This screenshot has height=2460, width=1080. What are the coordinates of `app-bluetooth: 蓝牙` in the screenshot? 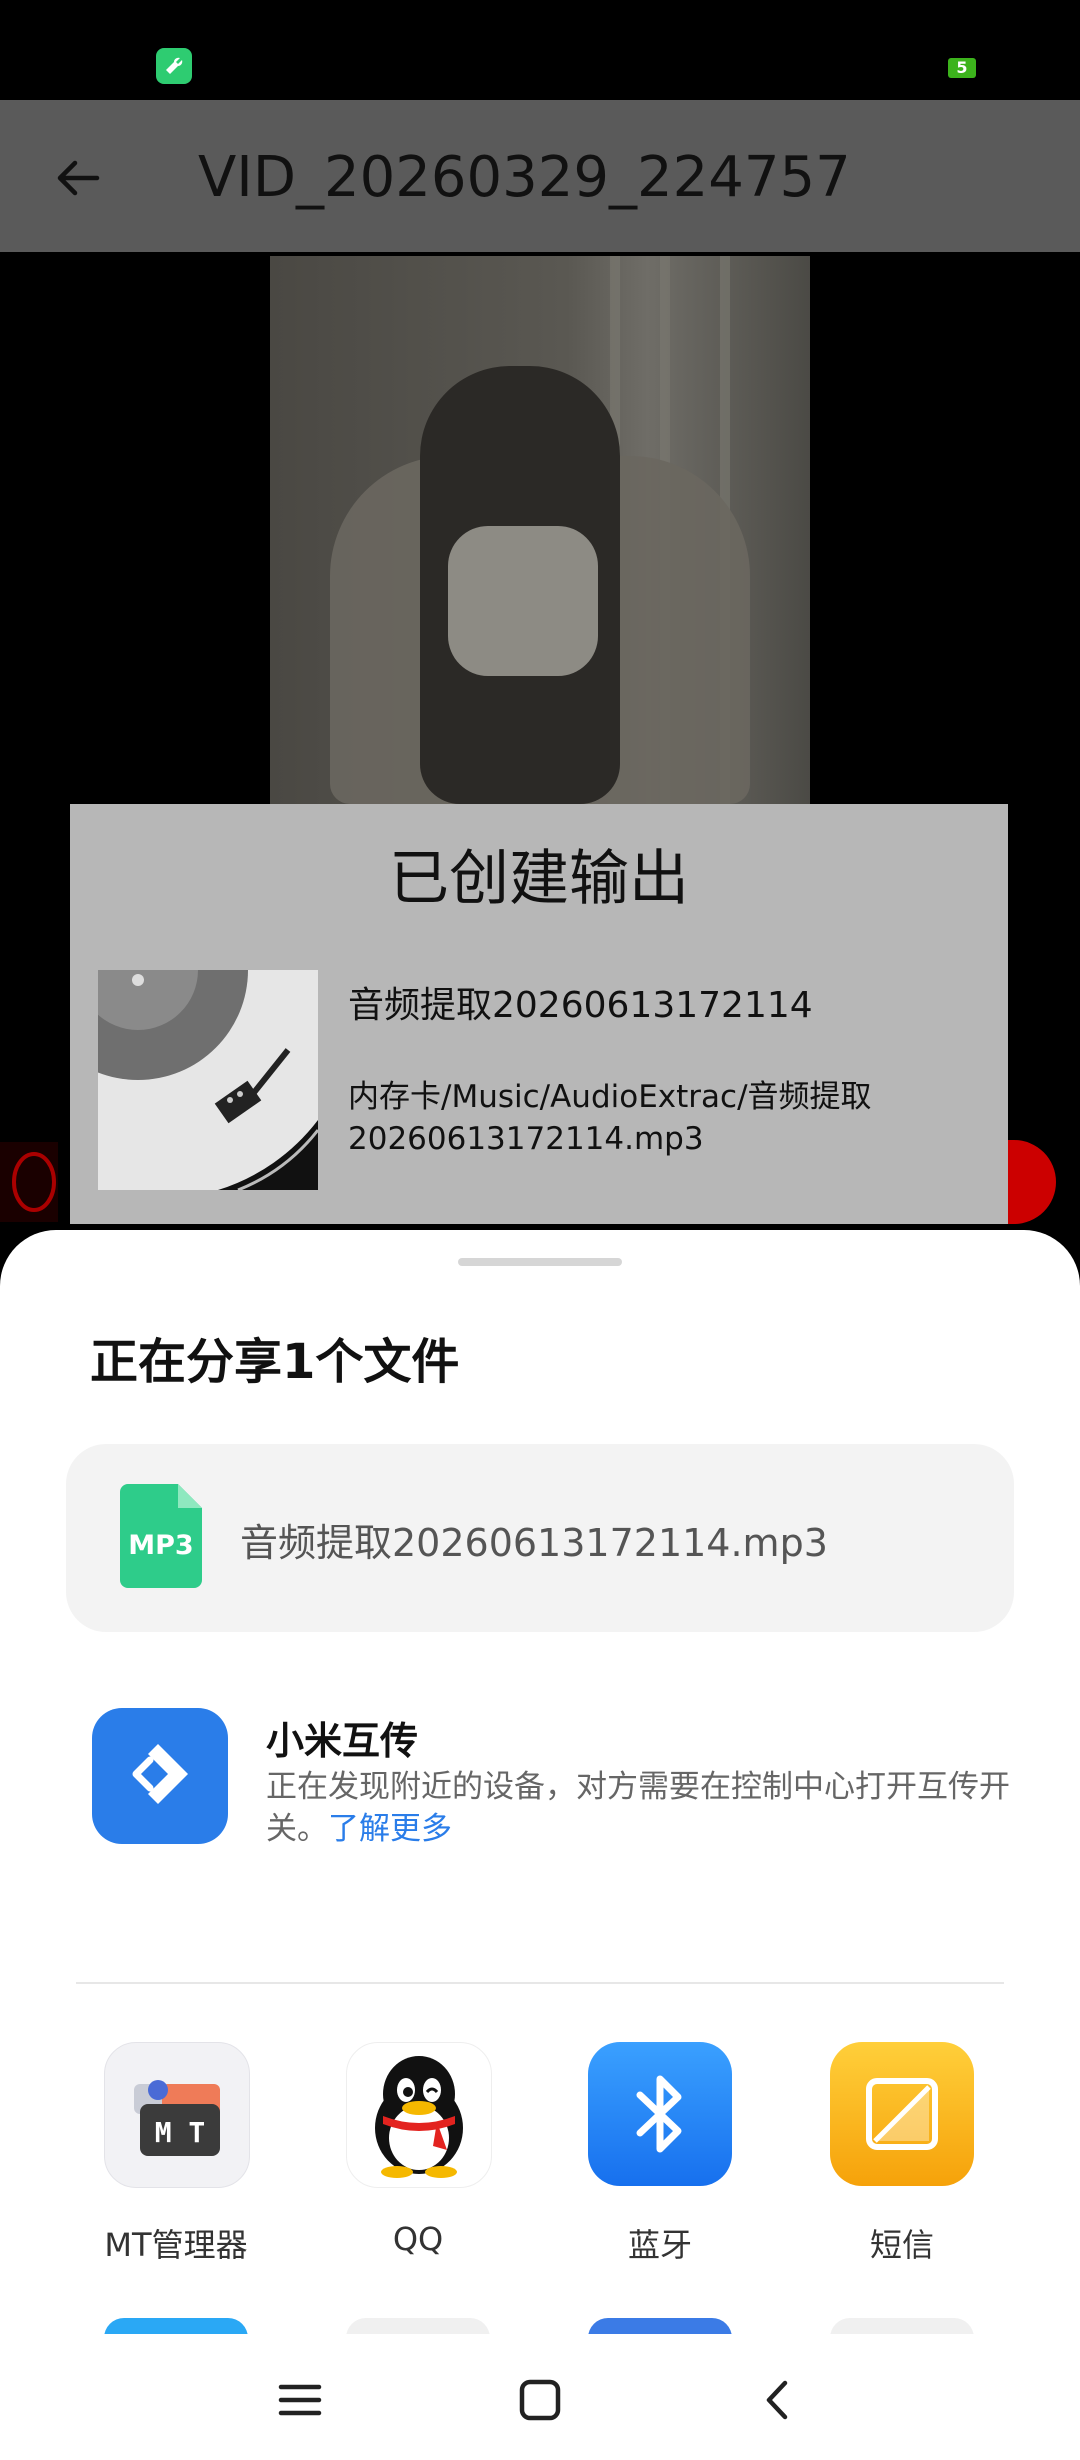 It's located at (656, 2162).